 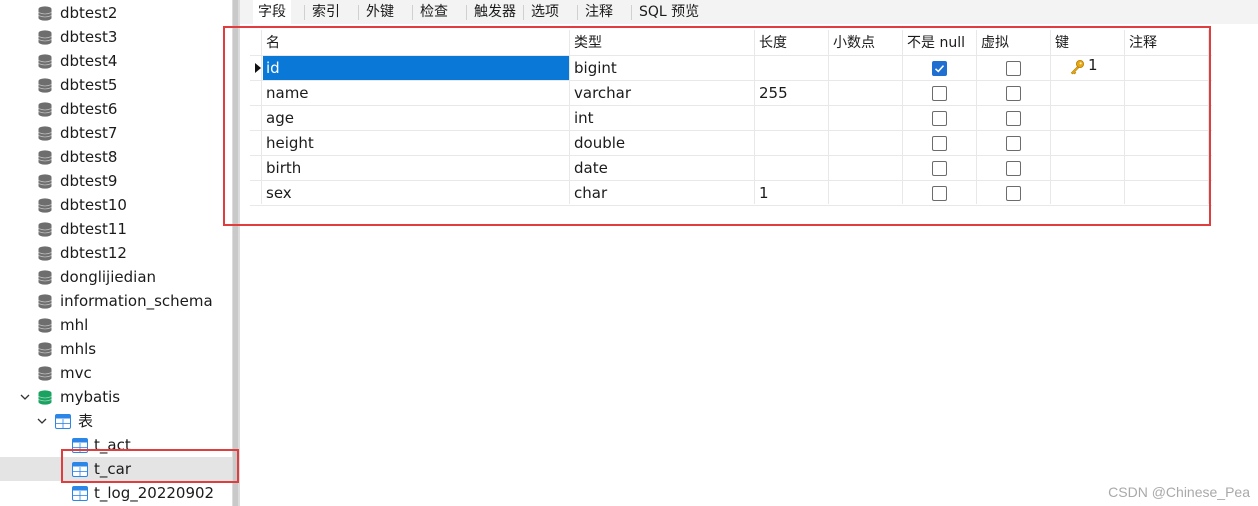 I want to click on tab-4: 触发器, so click(x=495, y=12).